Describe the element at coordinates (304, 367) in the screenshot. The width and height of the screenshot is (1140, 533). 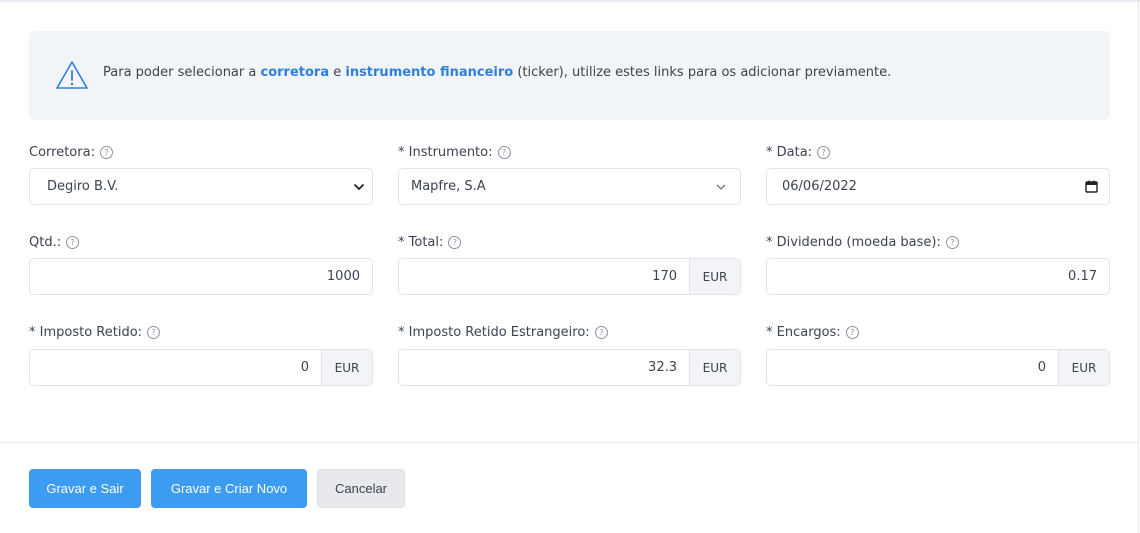
I see `withheld-tax-value: 0` at that location.